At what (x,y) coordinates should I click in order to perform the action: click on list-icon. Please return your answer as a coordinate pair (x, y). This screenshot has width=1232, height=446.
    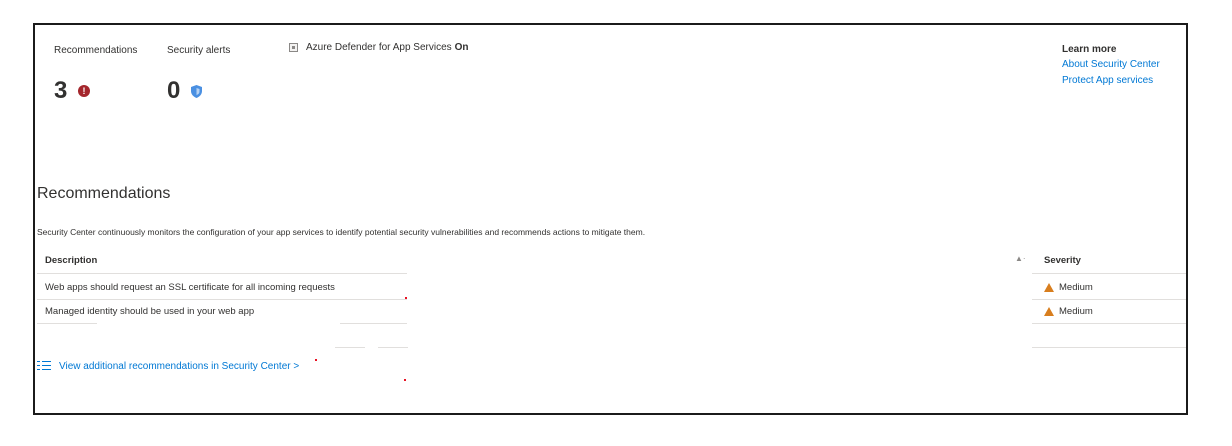
    Looking at the image, I should click on (44, 366).